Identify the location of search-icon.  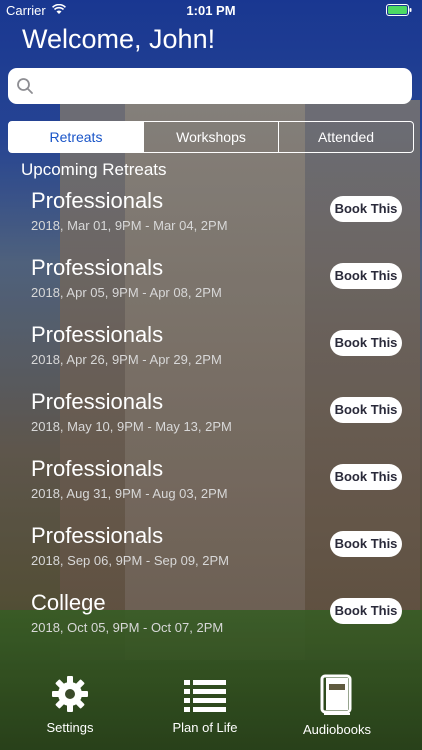
(25, 86).